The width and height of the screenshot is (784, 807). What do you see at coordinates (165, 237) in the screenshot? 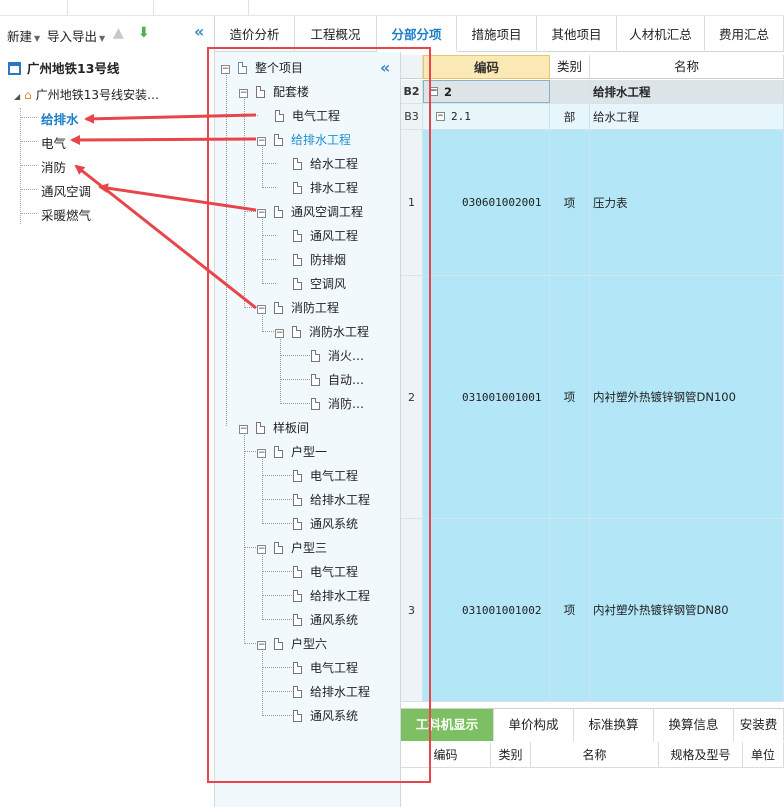
I see `arrow-fire` at bounding box center [165, 237].